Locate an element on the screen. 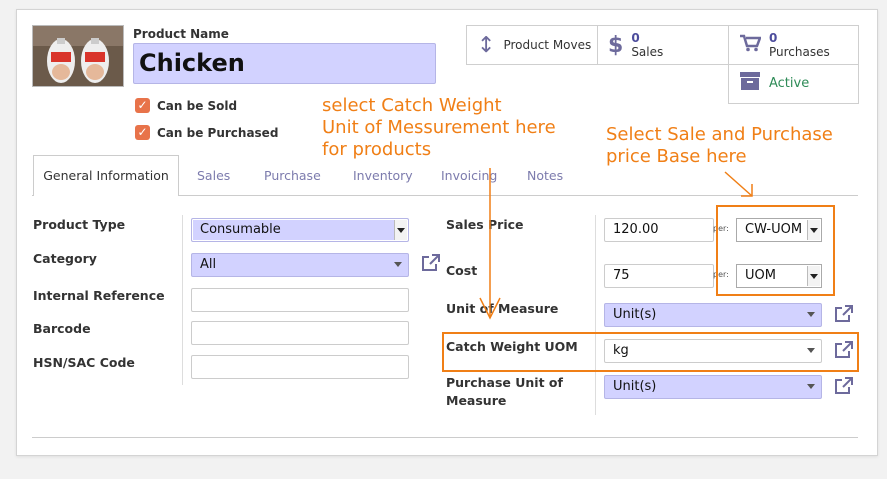 The height and width of the screenshot is (479, 887). annotation-arrows is located at coordinates (616, 244).